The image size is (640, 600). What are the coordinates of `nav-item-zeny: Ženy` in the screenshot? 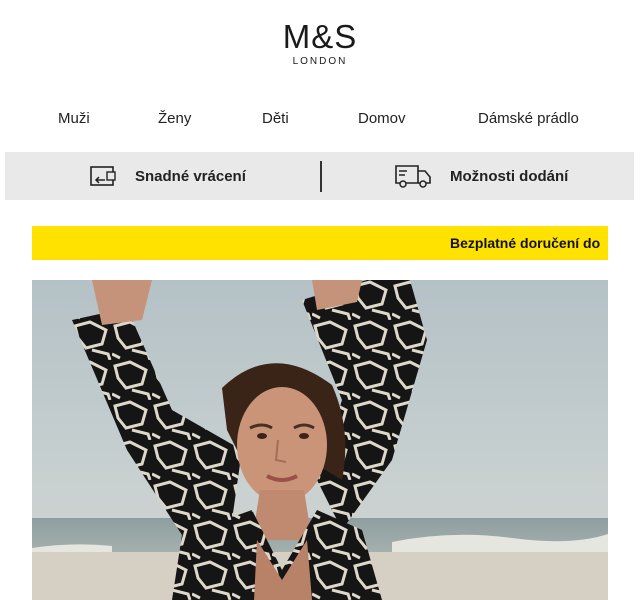 It's located at (174, 118).